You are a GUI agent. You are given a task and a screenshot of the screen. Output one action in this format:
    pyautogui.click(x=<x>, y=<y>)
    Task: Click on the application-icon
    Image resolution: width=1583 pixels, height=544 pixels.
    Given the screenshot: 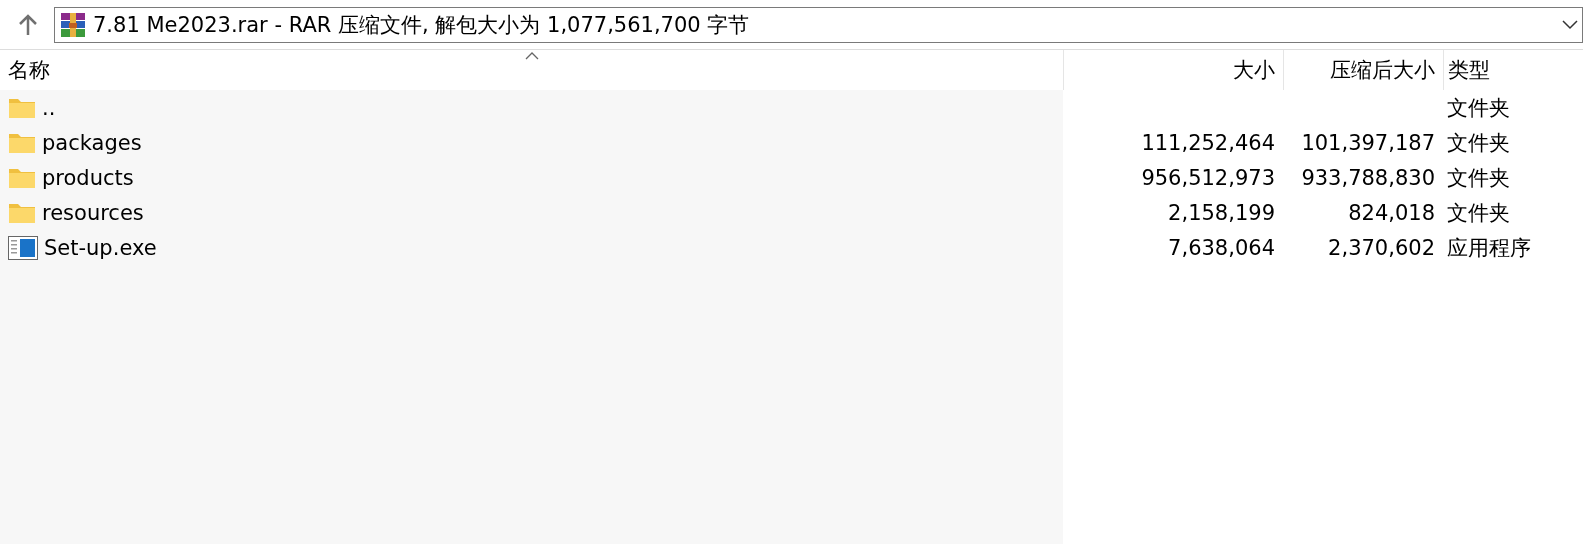 What is the action you would take?
    pyautogui.click(x=23, y=247)
    